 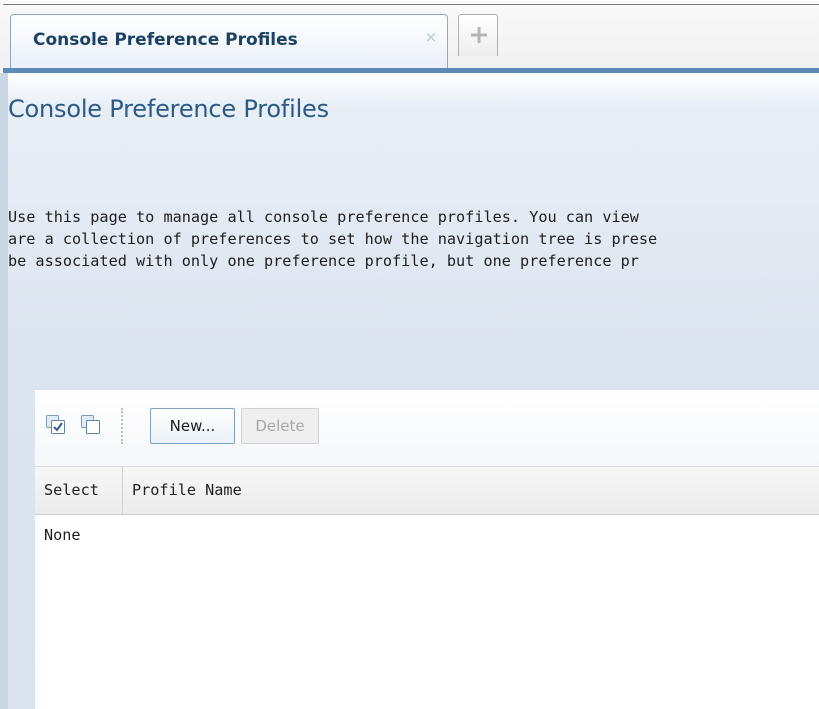 I want to click on tab-strip: Console Preference Profiles ×, so click(x=409, y=36).